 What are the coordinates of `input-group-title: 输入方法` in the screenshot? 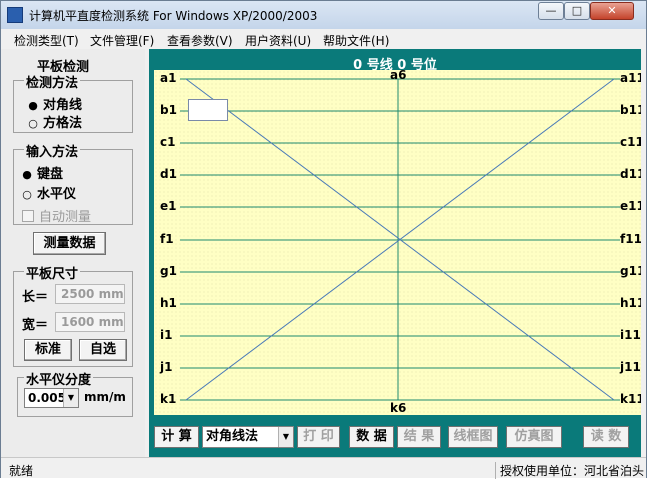 It's located at (52, 150).